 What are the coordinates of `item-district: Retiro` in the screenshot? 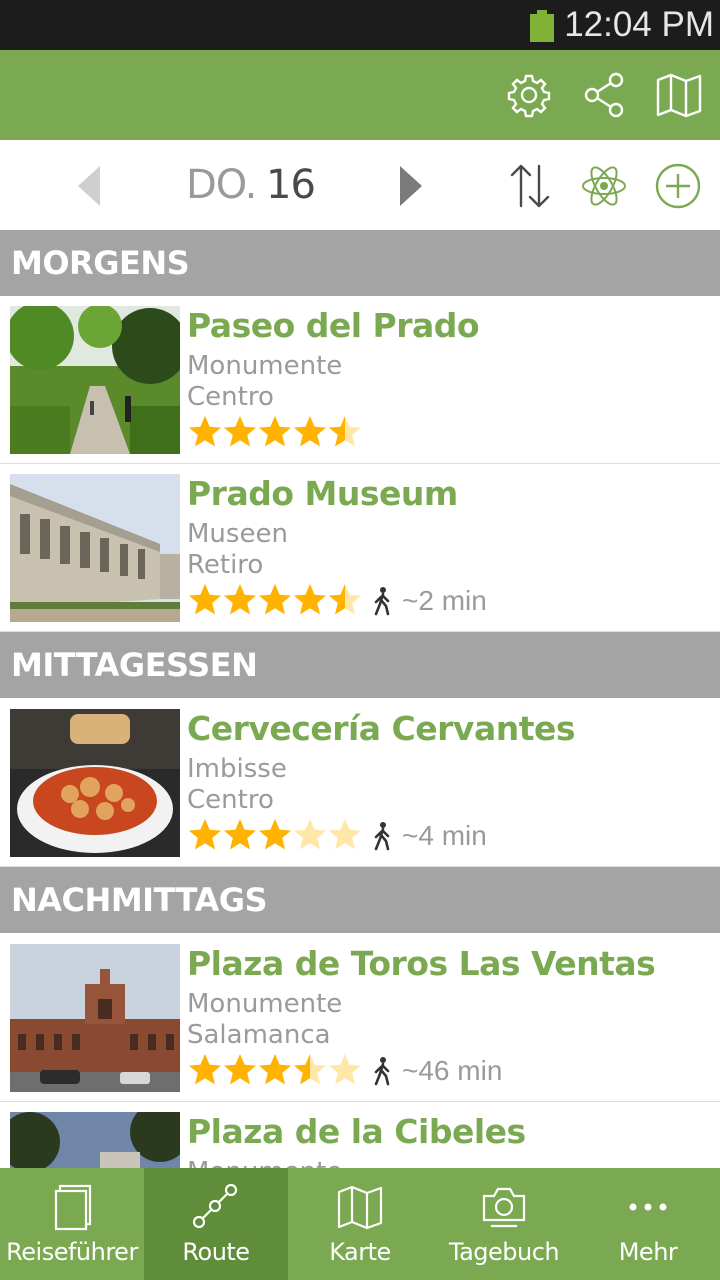 It's located at (225, 565).